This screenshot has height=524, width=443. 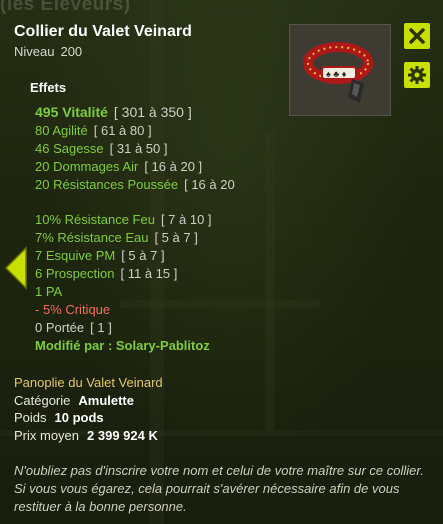 I want to click on effect-range: [ 301 à 350 ], so click(x=152, y=112).